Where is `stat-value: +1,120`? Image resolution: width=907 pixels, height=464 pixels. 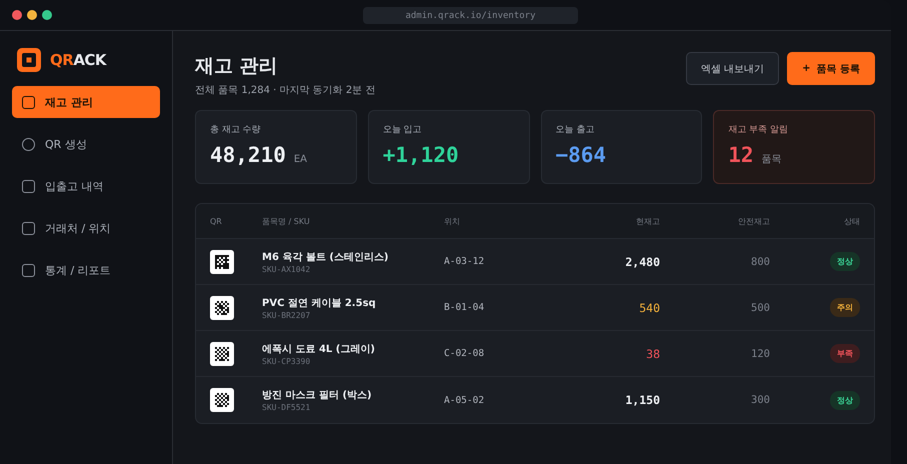 stat-value: +1,120 is located at coordinates (420, 155).